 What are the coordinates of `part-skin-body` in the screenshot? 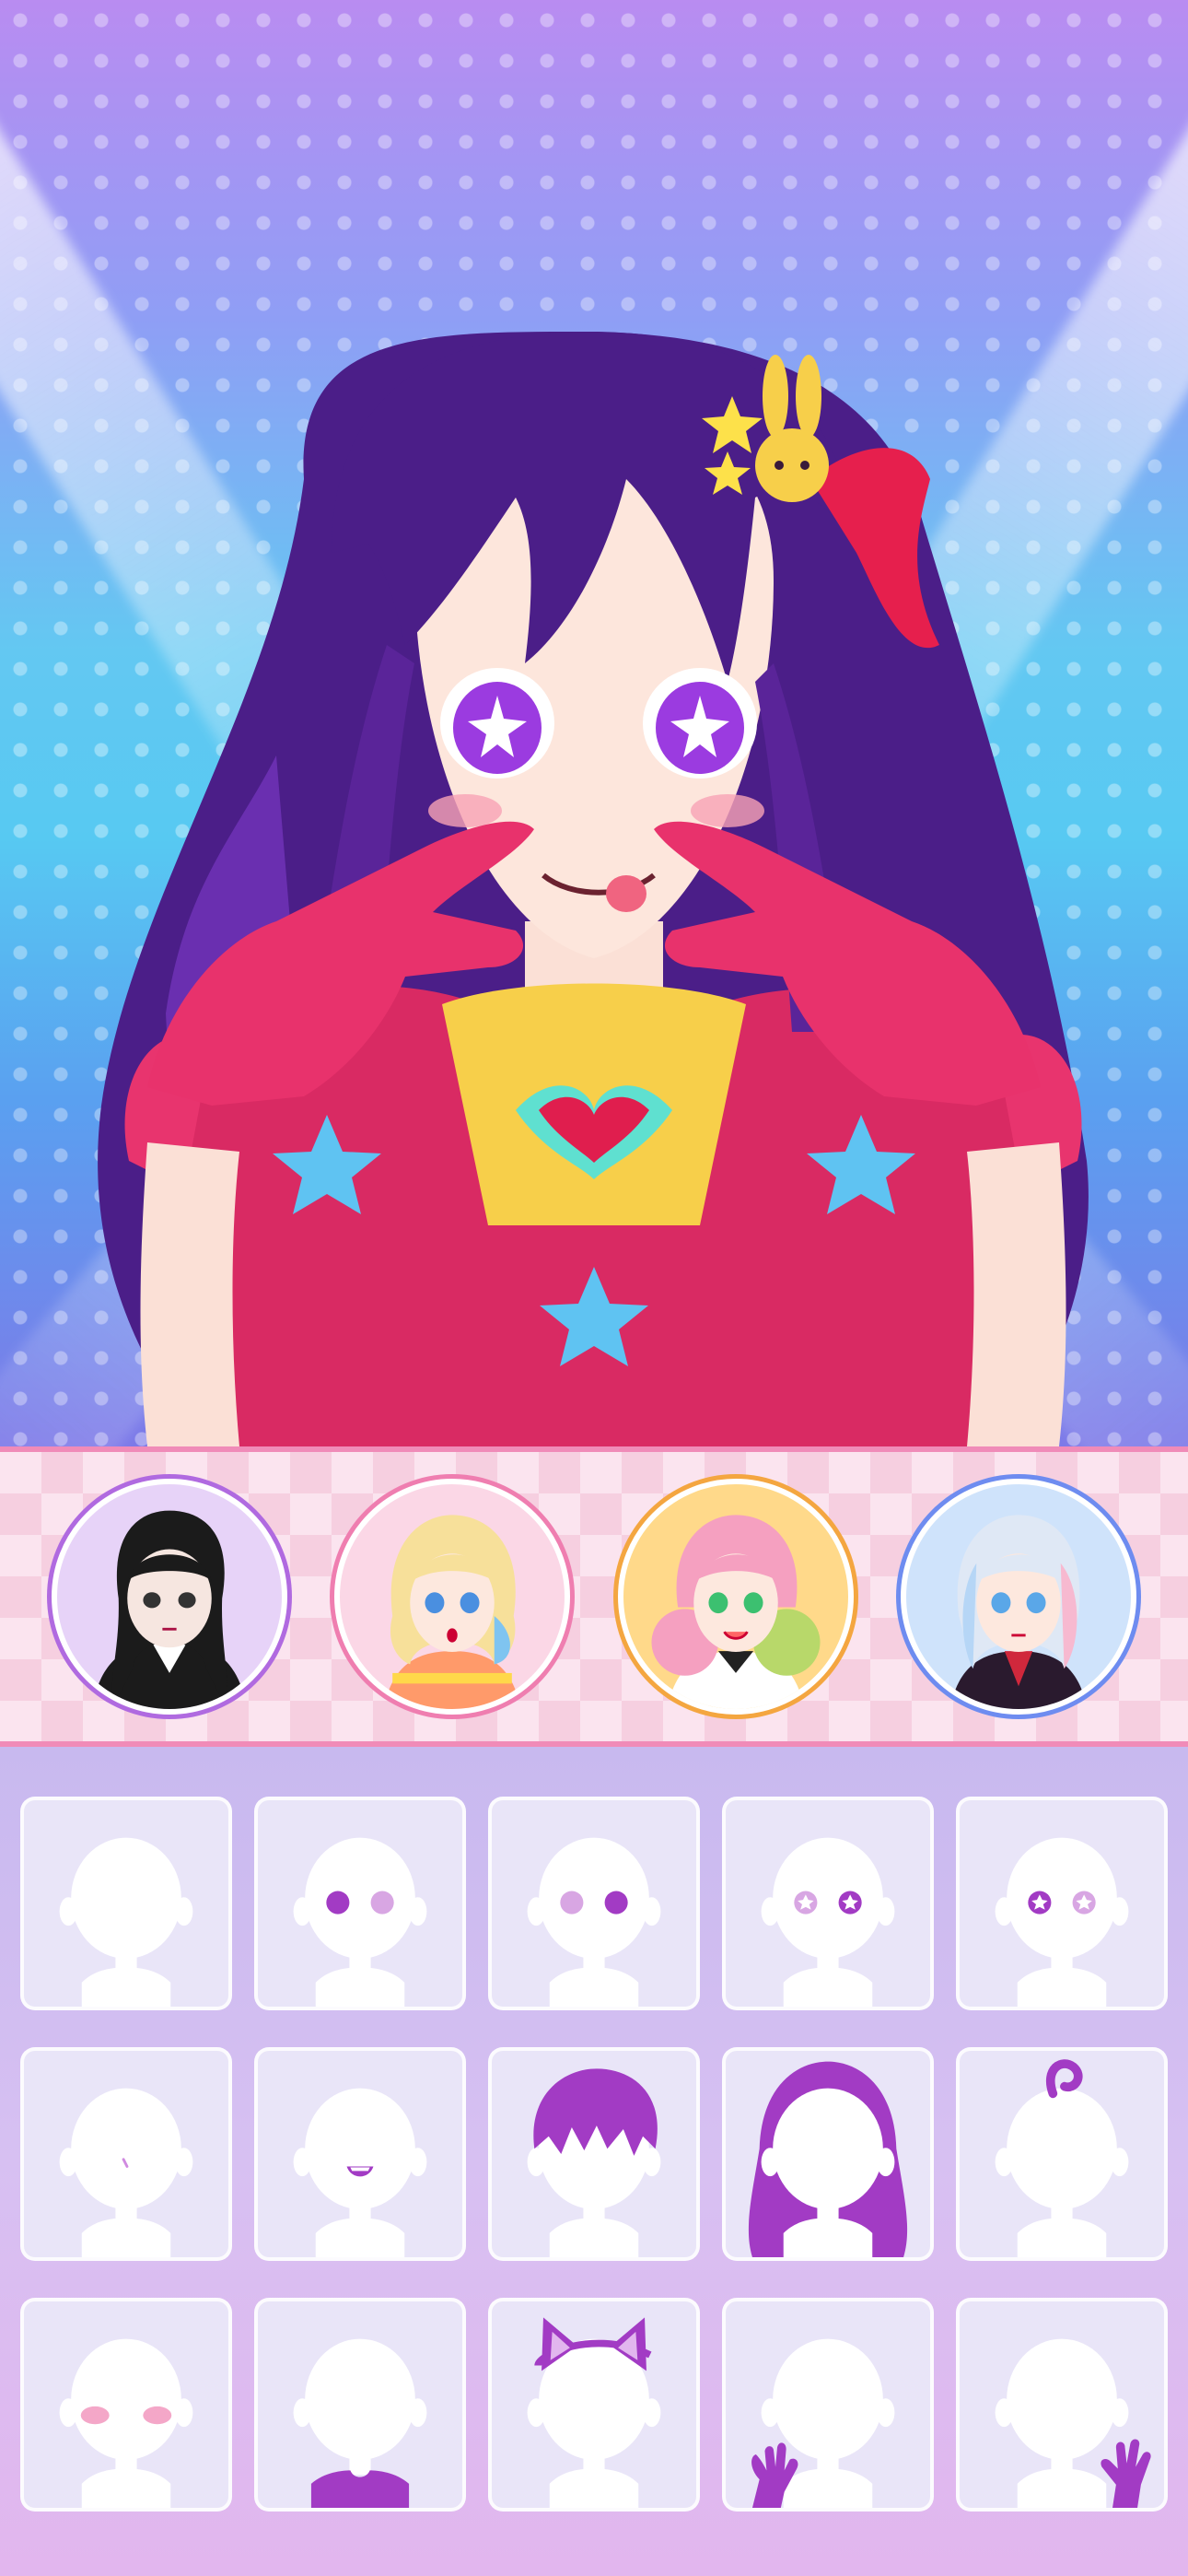 It's located at (126, 1904).